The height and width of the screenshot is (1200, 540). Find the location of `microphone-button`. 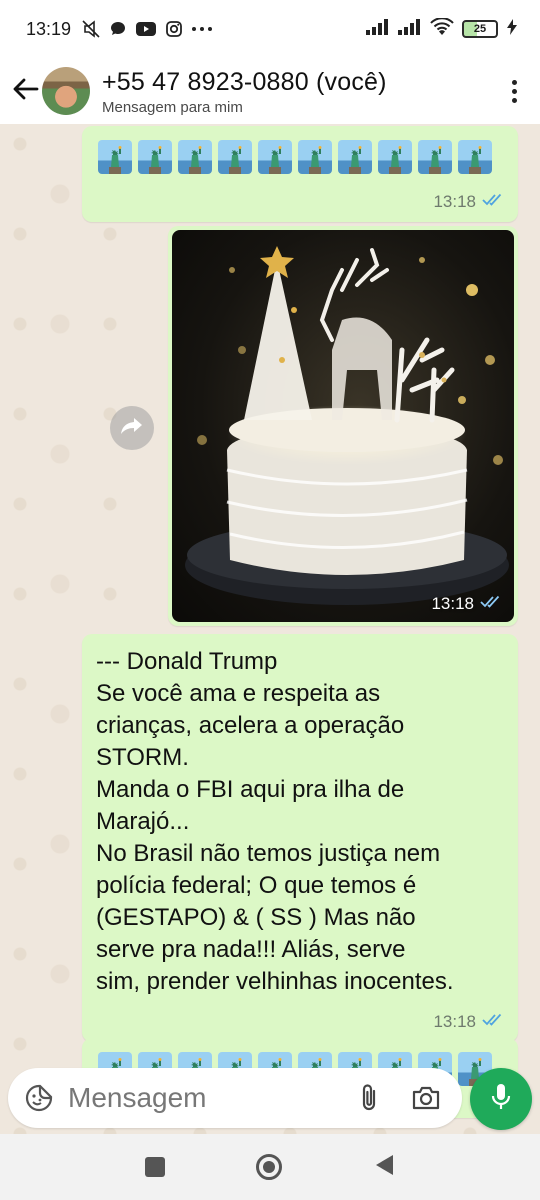

microphone-button is located at coordinates (501, 1099).